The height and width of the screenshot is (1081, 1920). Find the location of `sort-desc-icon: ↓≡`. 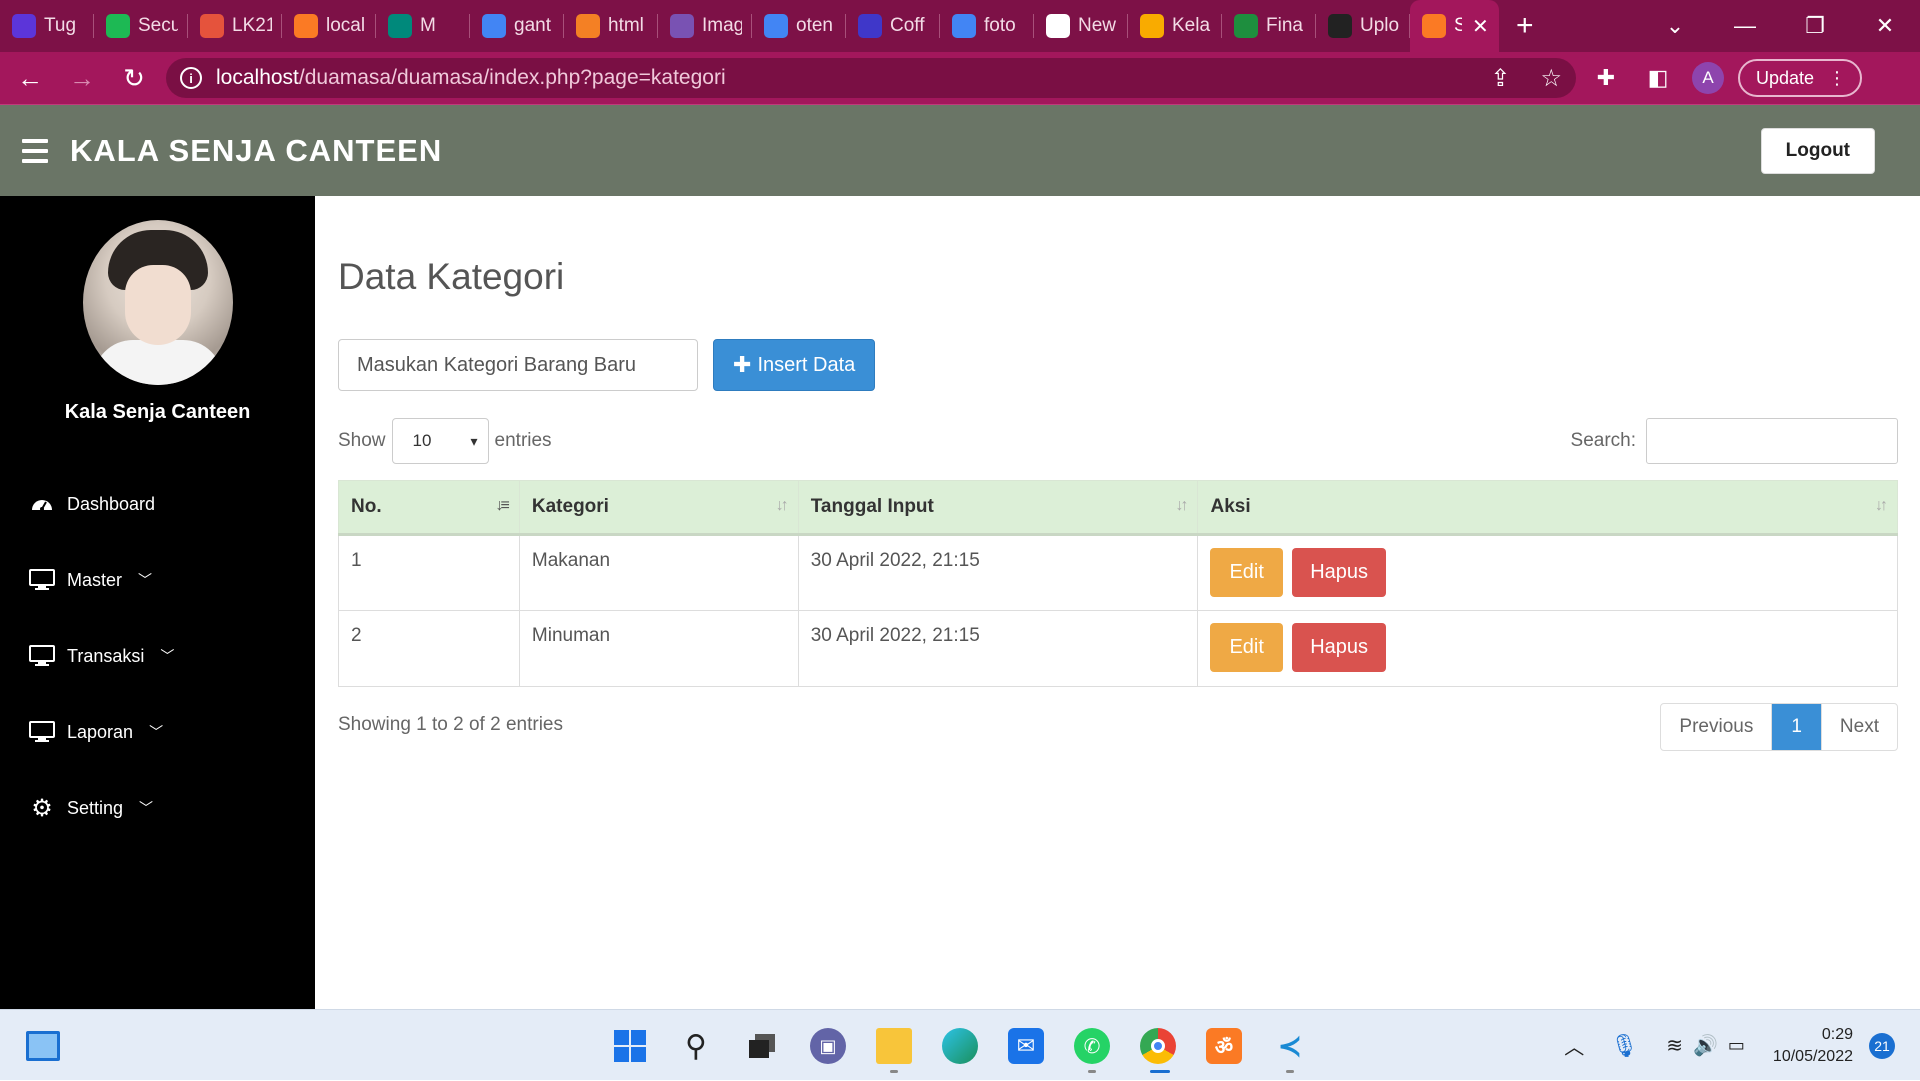

sort-desc-icon: ↓≡ is located at coordinates (502, 505).